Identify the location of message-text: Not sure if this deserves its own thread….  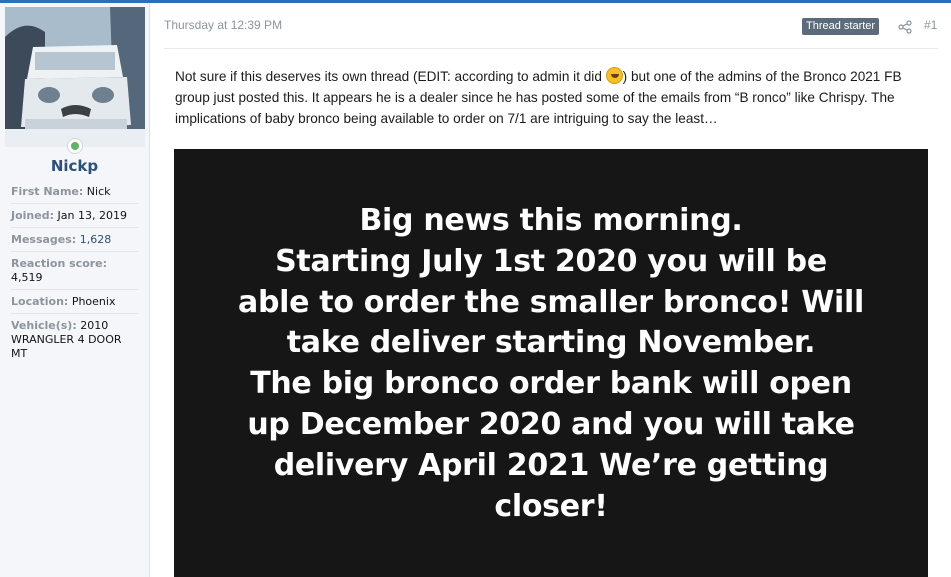
(390, 76).